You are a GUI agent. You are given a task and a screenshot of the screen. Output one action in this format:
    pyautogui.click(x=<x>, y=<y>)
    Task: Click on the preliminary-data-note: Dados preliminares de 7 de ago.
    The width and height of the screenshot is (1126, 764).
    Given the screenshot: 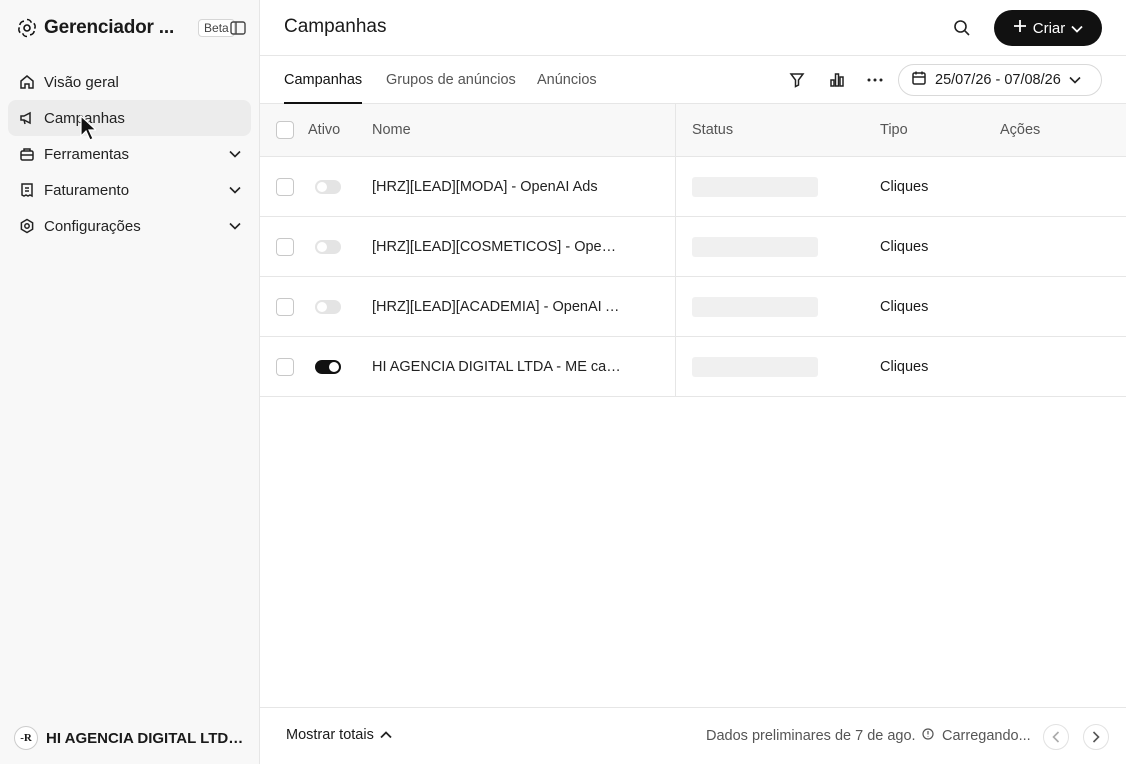 What is the action you would take?
    pyautogui.click(x=820, y=736)
    